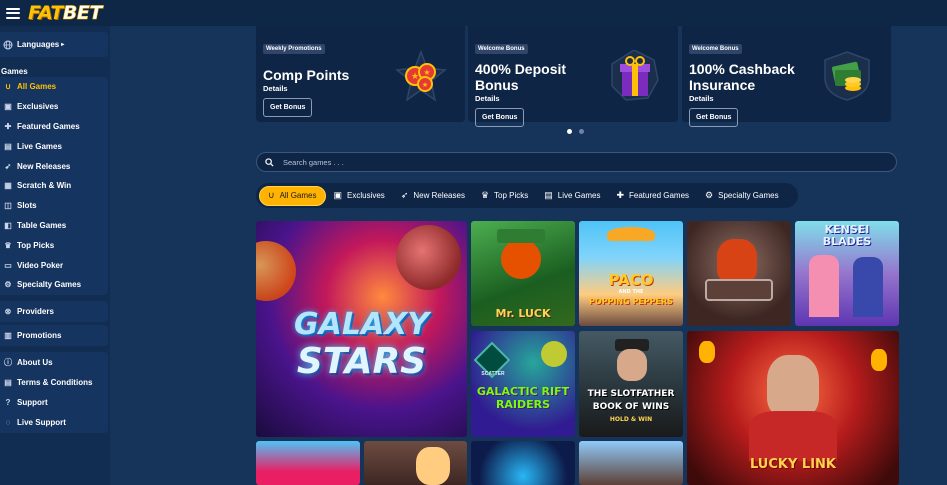 This screenshot has width=947, height=485. I want to click on tab-exclusives: ▣ Exclusives, so click(359, 196).